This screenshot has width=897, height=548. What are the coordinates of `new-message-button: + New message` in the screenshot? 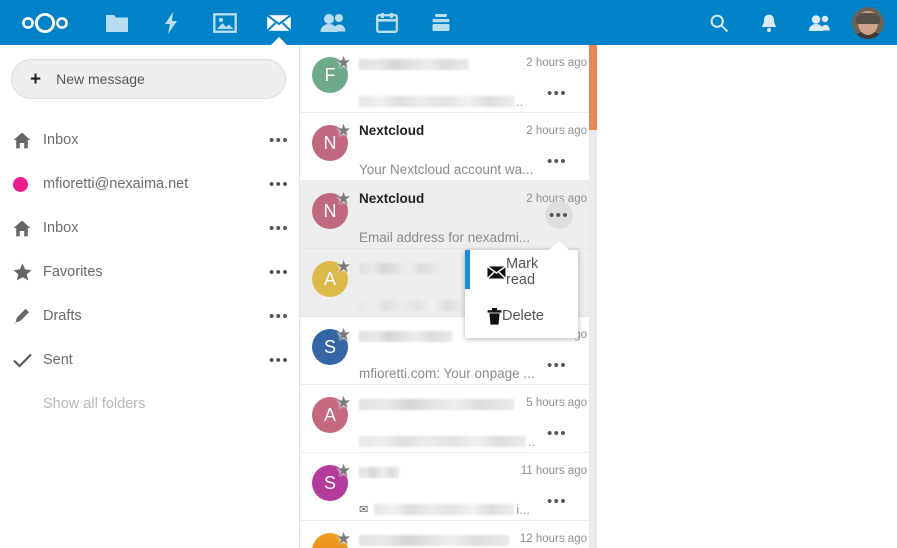 It's located at (148, 79).